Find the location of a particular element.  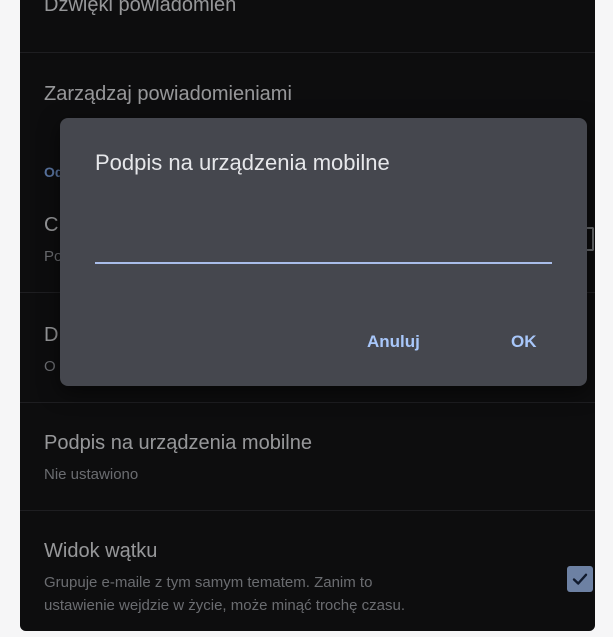

signature-input is located at coordinates (323, 241).